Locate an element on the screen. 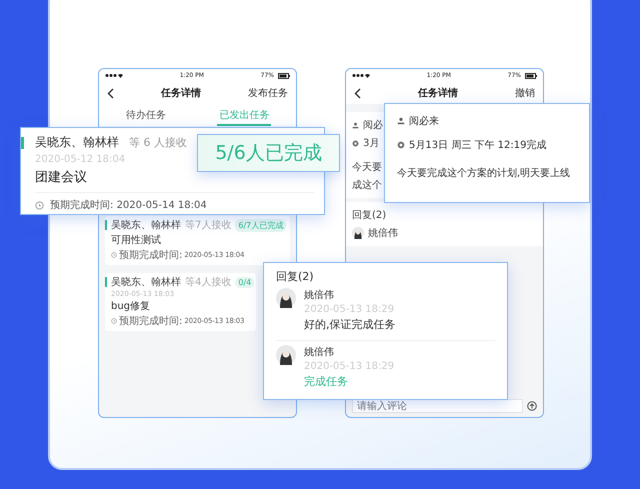 This screenshot has height=489, width=640. description-fragment: 今天要 is located at coordinates (367, 167).